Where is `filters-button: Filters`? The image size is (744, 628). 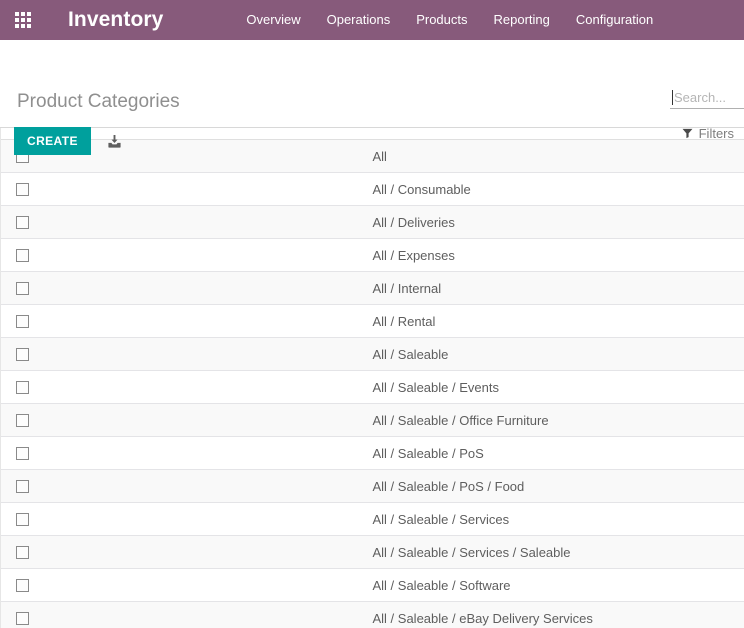 filters-button: Filters is located at coordinates (708, 133).